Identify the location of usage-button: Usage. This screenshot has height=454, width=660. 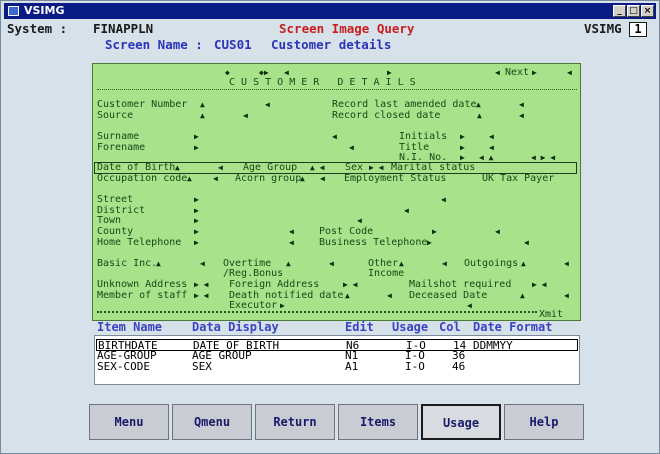
(461, 422).